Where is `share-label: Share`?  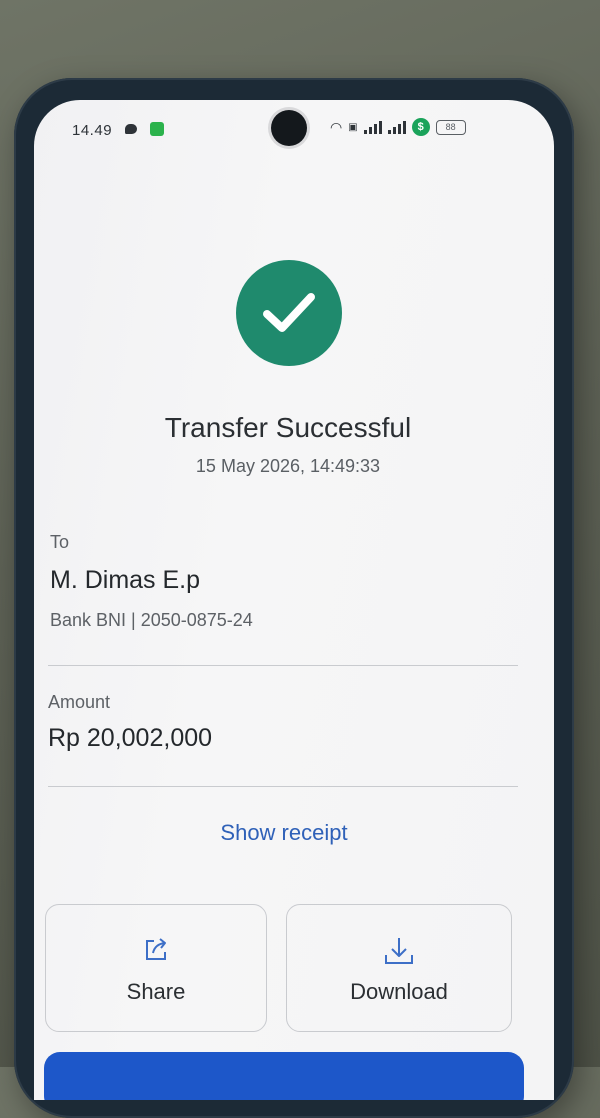
share-label: Share is located at coordinates (156, 991).